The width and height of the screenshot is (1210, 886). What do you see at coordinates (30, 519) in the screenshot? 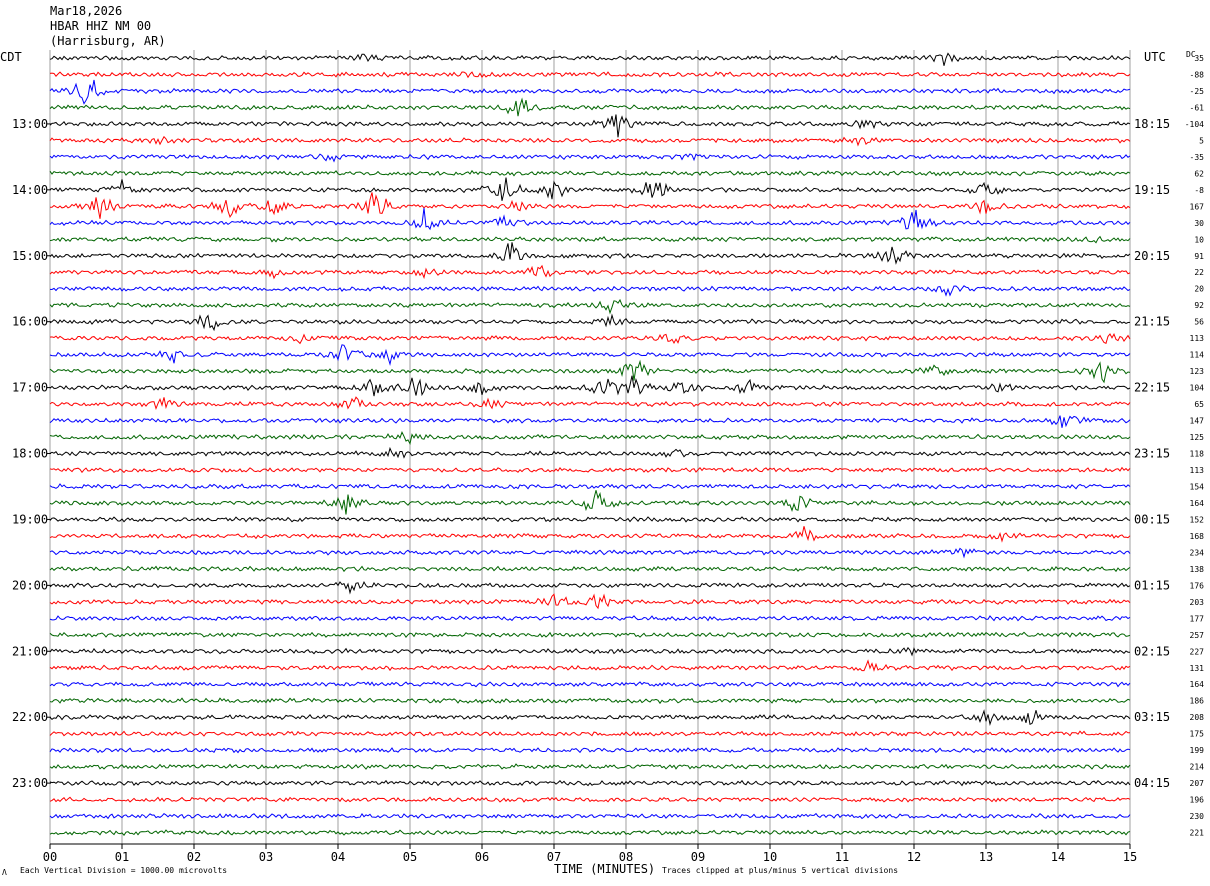
I see `left-hour-label: 19:00` at bounding box center [30, 519].